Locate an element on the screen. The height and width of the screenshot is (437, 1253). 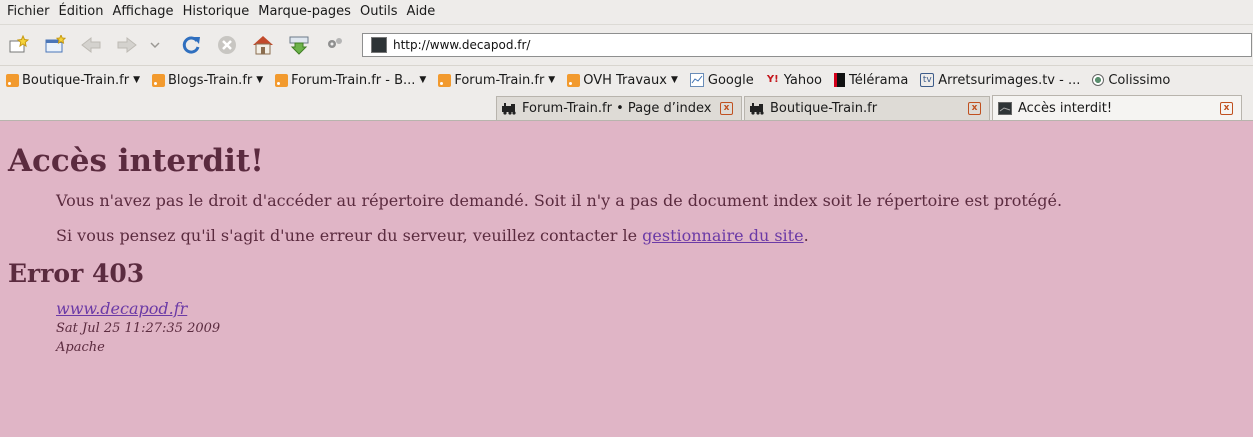
home-button is located at coordinates (263, 45).